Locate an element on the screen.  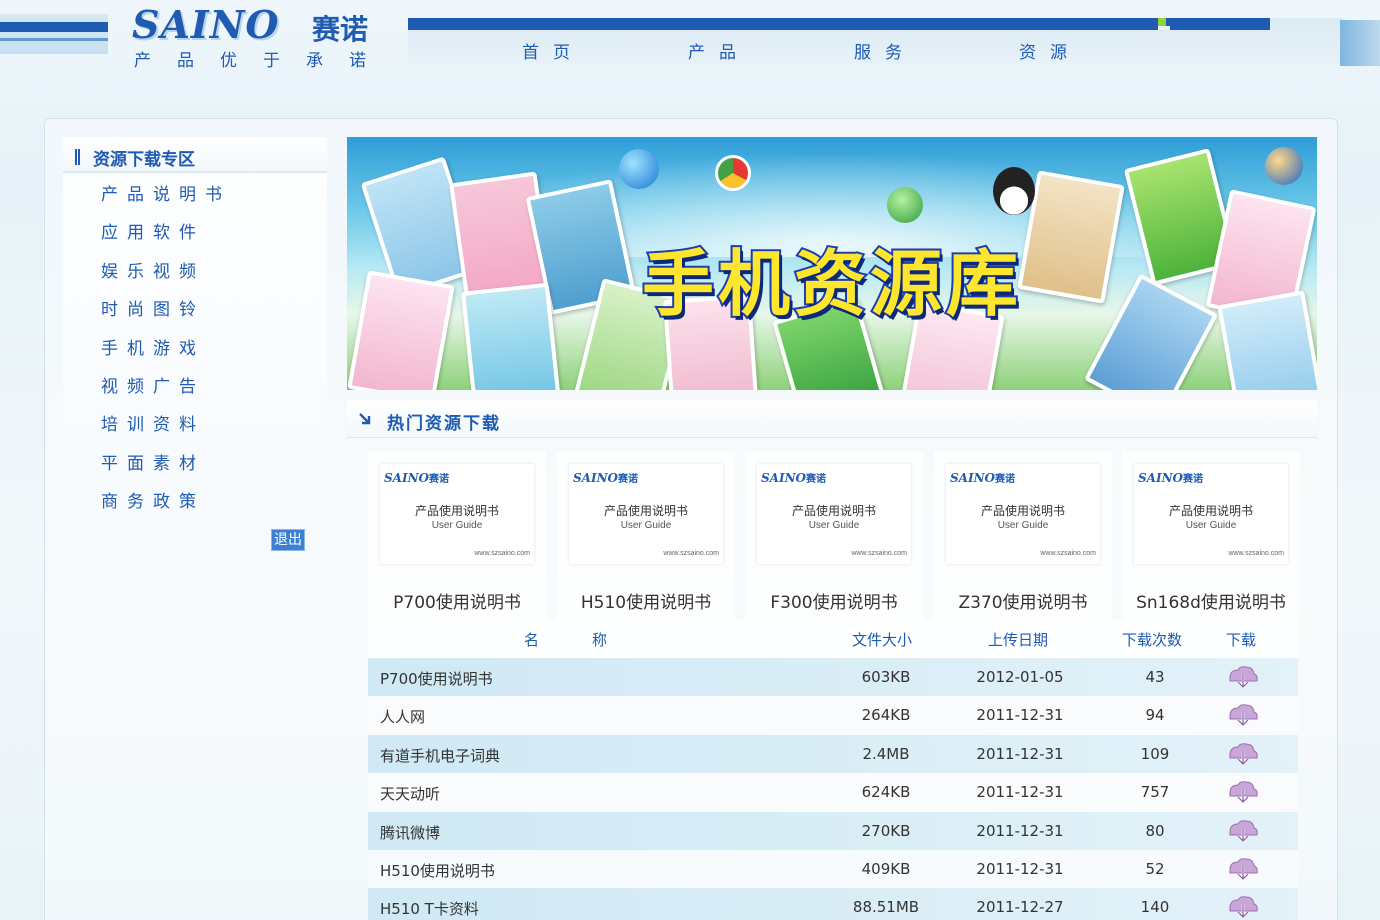
sidebar-item-software: 应用软件 is located at coordinates (166, 242).